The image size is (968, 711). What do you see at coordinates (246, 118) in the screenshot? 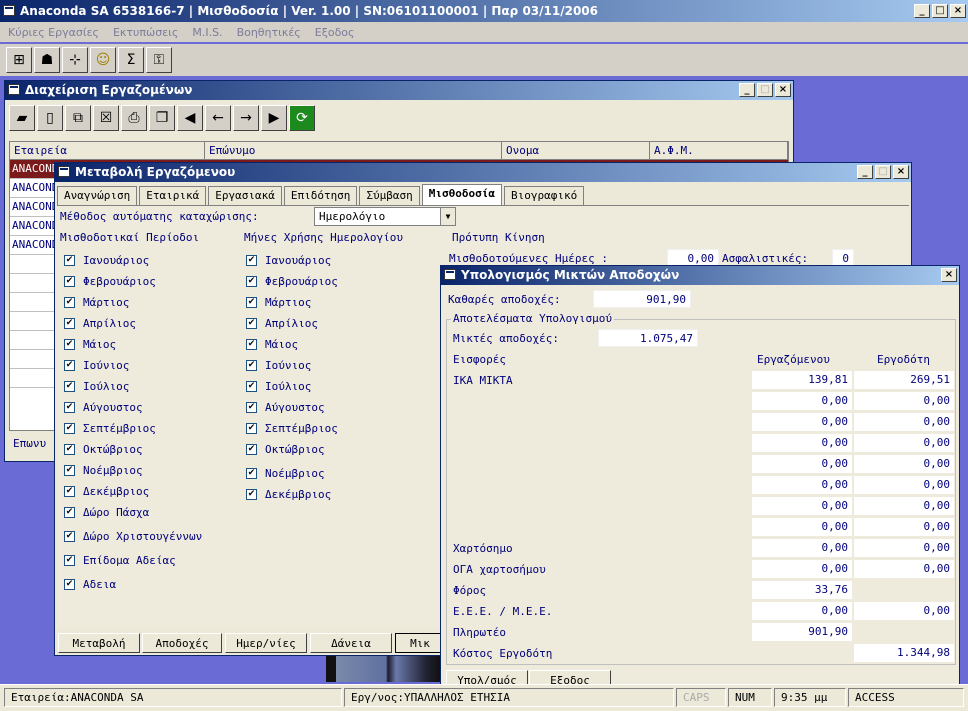
I see `next-record-icon: →` at bounding box center [246, 118].